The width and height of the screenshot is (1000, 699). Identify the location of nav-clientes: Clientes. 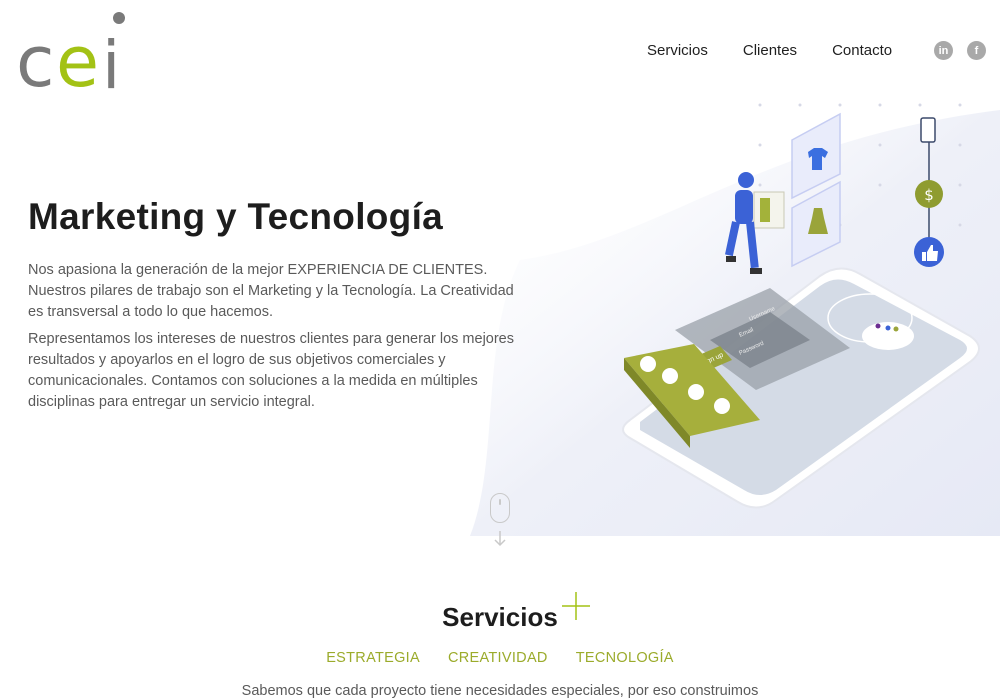
(770, 50).